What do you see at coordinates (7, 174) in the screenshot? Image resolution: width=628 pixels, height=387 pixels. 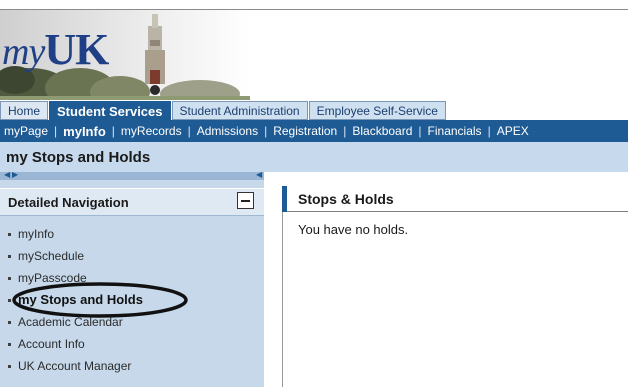 I see `splitter-left-arrow-icon: ◀` at bounding box center [7, 174].